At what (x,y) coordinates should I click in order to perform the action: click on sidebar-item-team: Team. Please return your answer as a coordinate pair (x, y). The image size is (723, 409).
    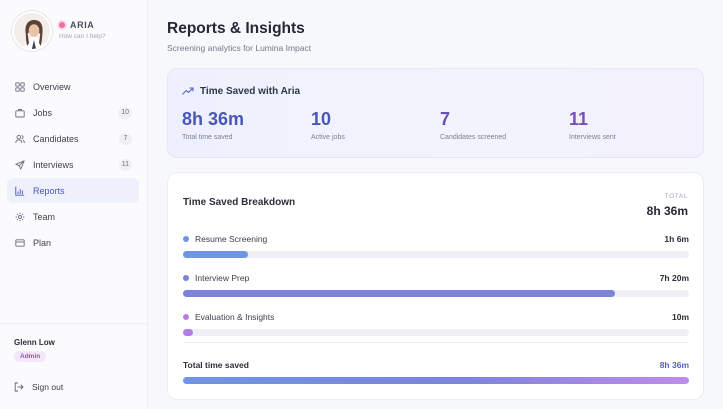
    Looking at the image, I should click on (73, 216).